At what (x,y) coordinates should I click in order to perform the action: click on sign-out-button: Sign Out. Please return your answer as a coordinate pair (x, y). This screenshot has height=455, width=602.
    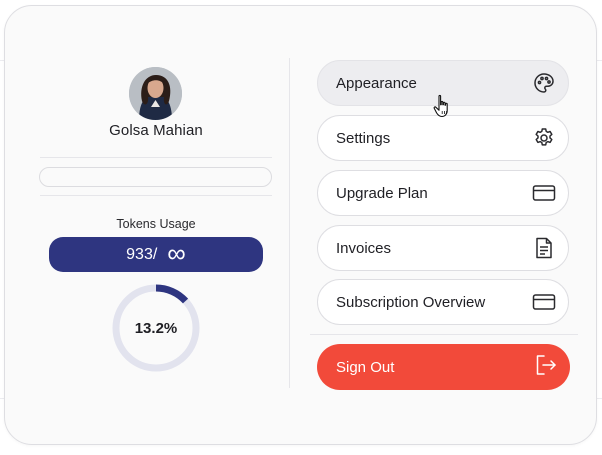
    Looking at the image, I should click on (443, 367).